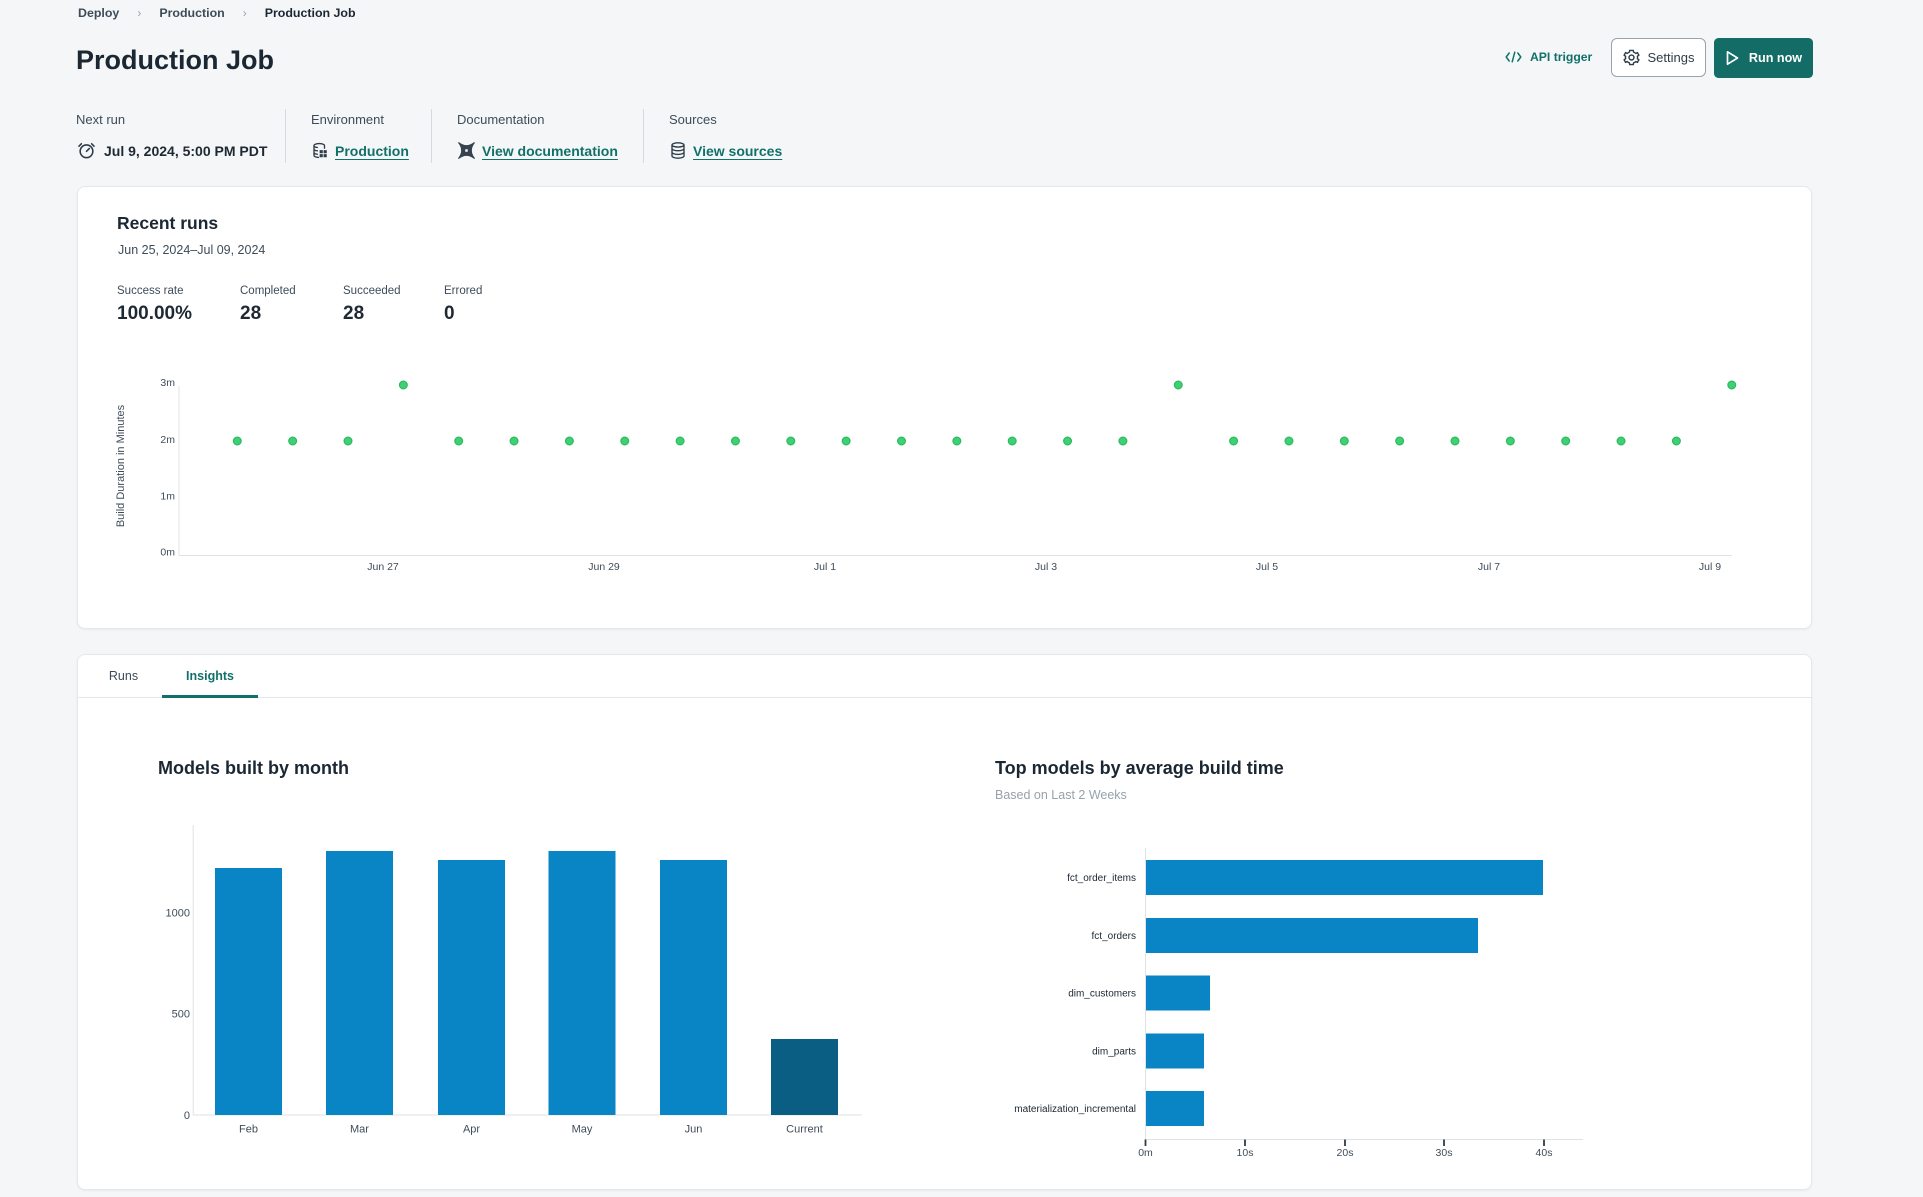  I want to click on svg-text: 40s, so click(1544, 1153).